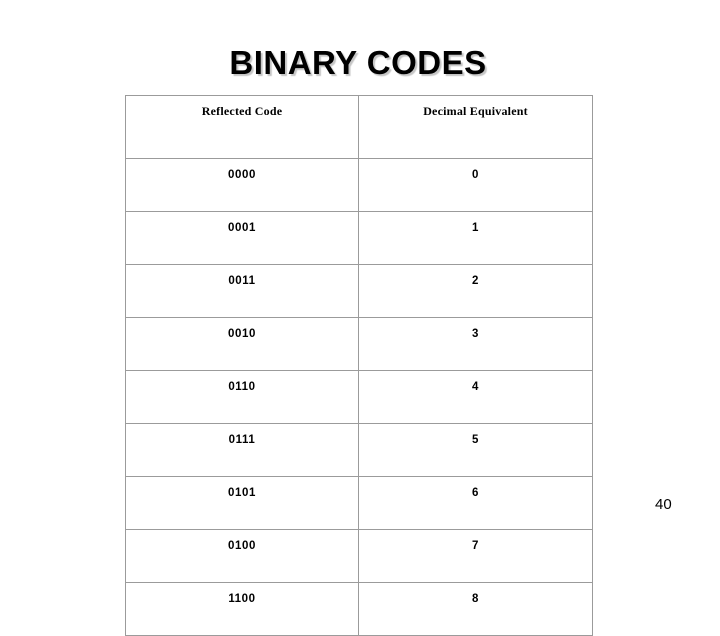 The width and height of the screenshot is (720, 636). Describe the element at coordinates (475, 291) in the screenshot. I see `cell-decimal-equivalent: 2` at that location.